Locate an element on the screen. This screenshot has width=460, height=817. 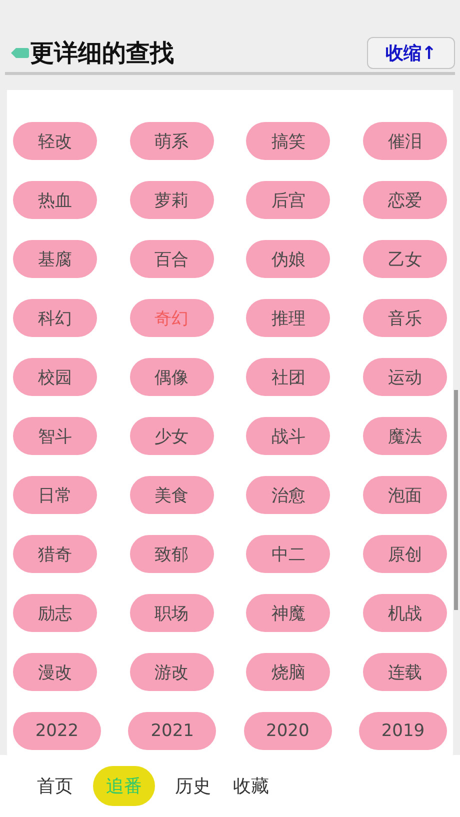
genre-tag: 百合 is located at coordinates (172, 259).